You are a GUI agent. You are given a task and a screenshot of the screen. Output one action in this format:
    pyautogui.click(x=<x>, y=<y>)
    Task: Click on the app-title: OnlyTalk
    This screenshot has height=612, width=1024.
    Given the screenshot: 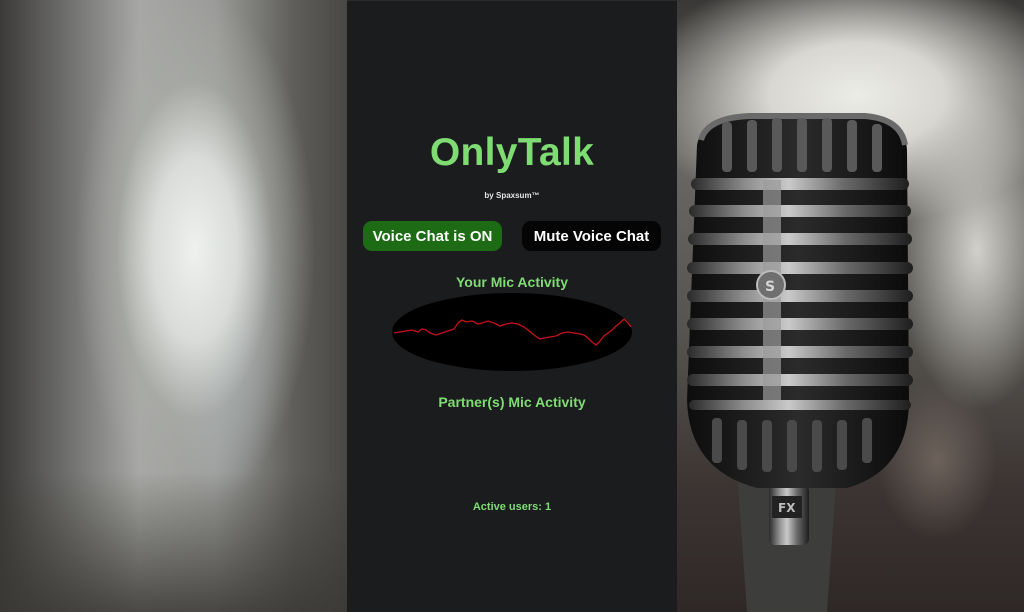 What is the action you would take?
    pyautogui.click(x=512, y=152)
    